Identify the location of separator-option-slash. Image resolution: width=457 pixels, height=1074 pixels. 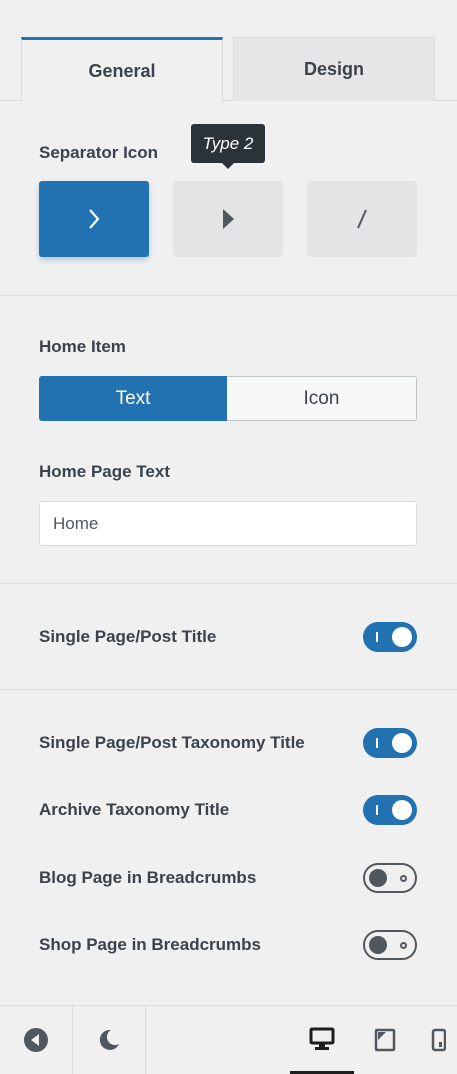
(362, 219).